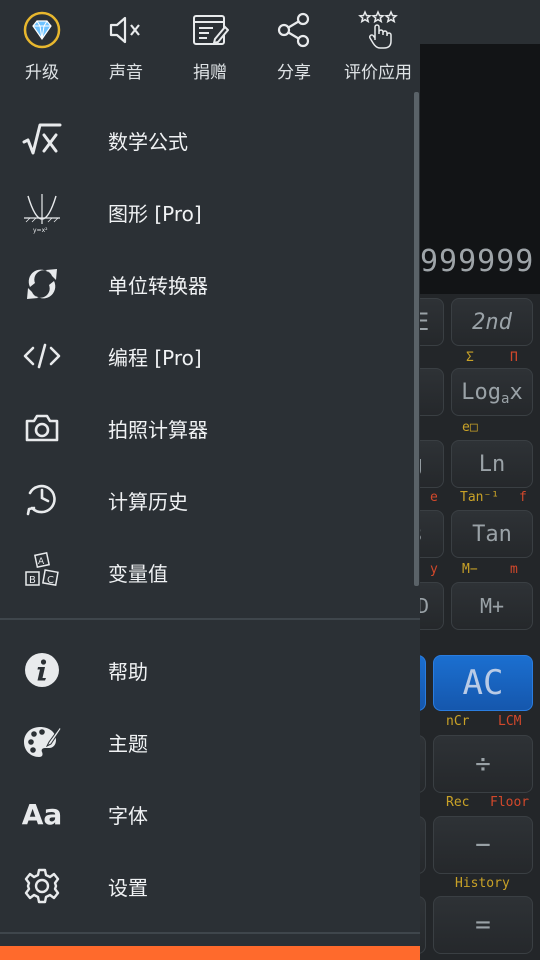  Describe the element at coordinates (210, 619) in the screenshot. I see `menu-divider-top` at that location.